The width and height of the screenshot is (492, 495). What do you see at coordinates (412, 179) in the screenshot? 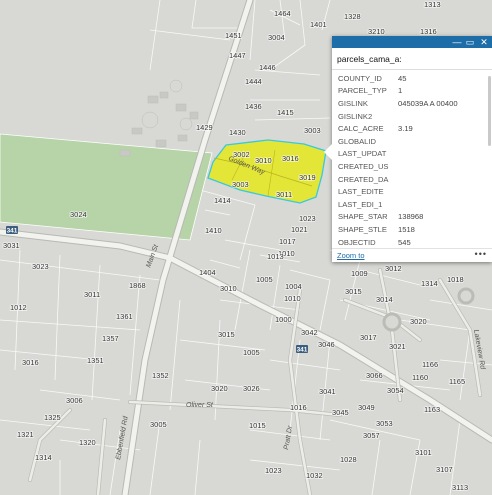
I see `attribute-row: CREATED_DA` at bounding box center [412, 179].